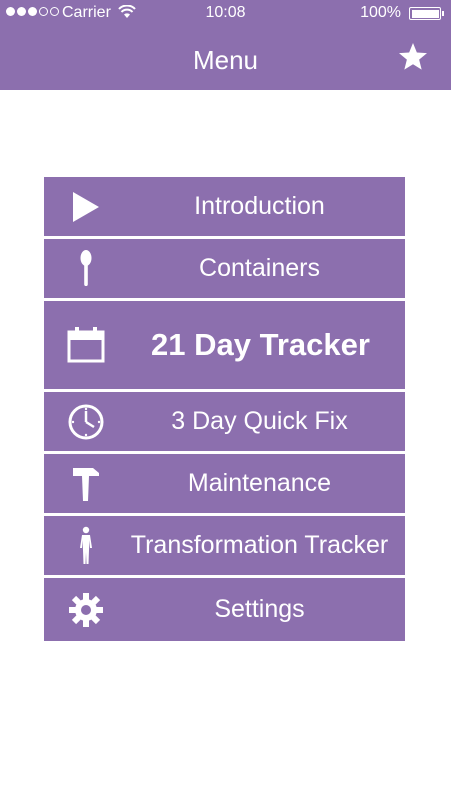 Image resolution: width=451 pixels, height=800 pixels. Describe the element at coordinates (86, 610) in the screenshot. I see `gear-icon` at that location.